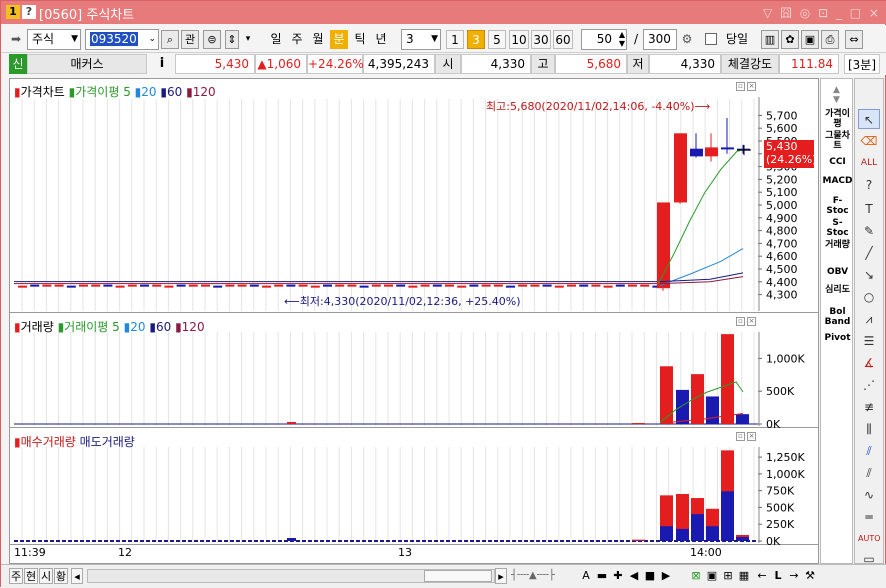 Image resolution: width=886 pixels, height=588 pixels. What do you see at coordinates (660, 39) in the screenshot?
I see `total-input: 300` at bounding box center [660, 39].